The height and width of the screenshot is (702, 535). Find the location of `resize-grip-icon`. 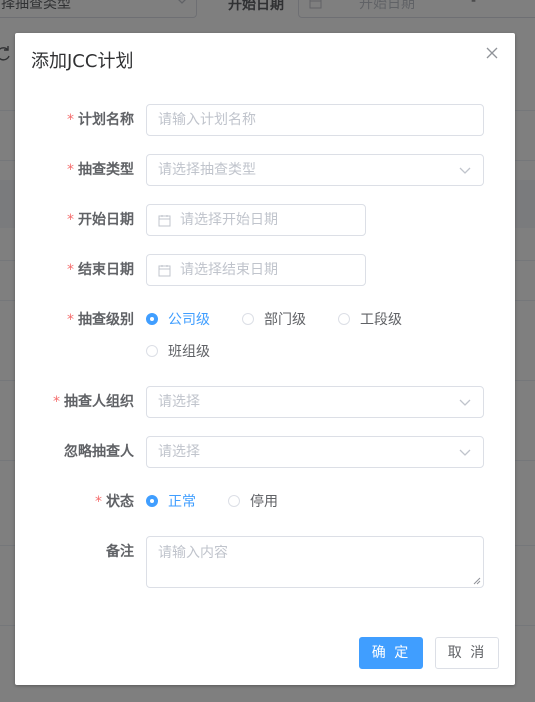

resize-grip-icon is located at coordinates (476, 580).